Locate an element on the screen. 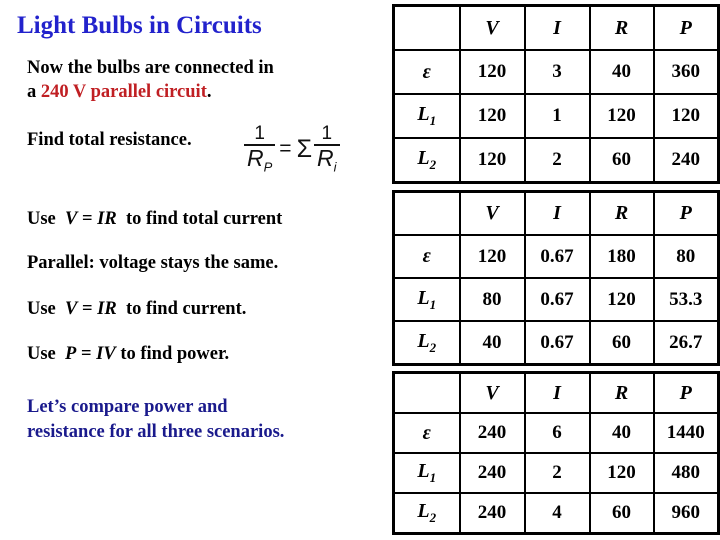 The width and height of the screenshot is (720, 540). table-3-cell-l2-v: 240 is located at coordinates (492, 513).